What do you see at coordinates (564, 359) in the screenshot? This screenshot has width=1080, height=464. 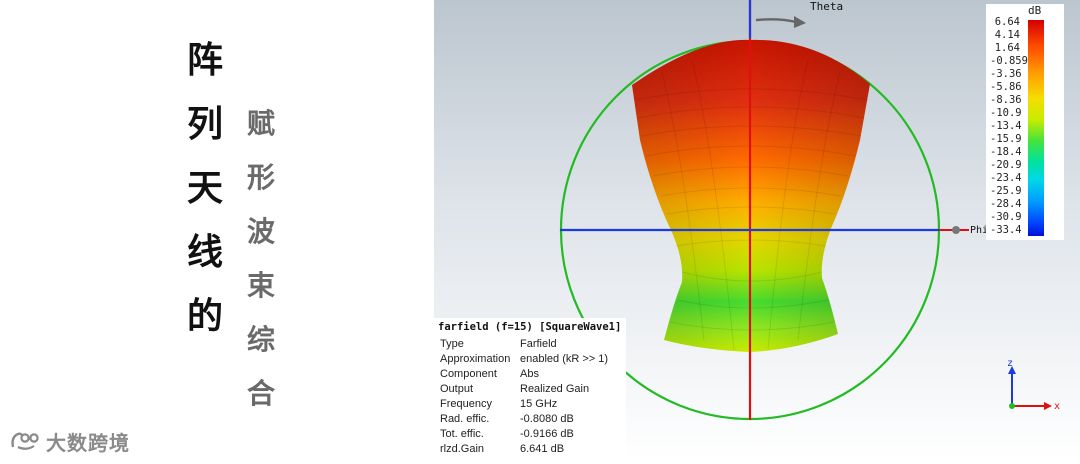 I see `info-value: enabled (kR >> 1)` at bounding box center [564, 359].